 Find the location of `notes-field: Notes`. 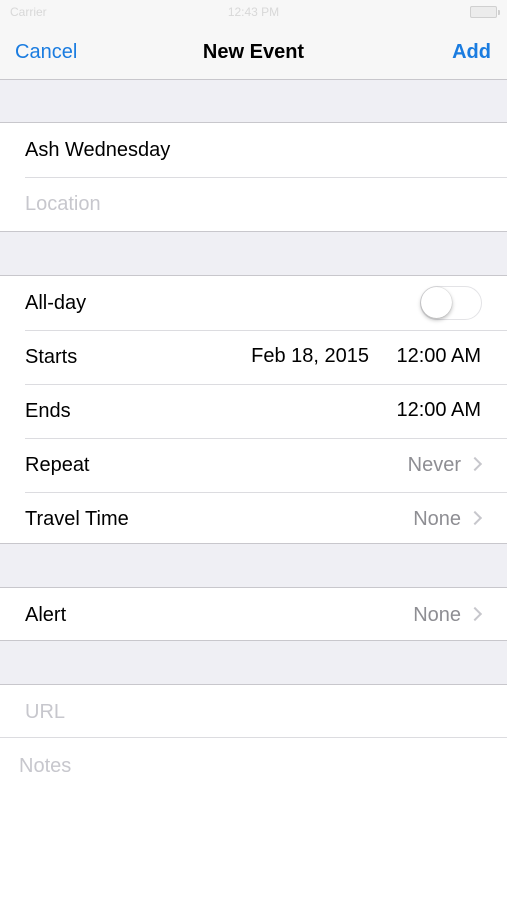

notes-field: Notes is located at coordinates (45, 766).